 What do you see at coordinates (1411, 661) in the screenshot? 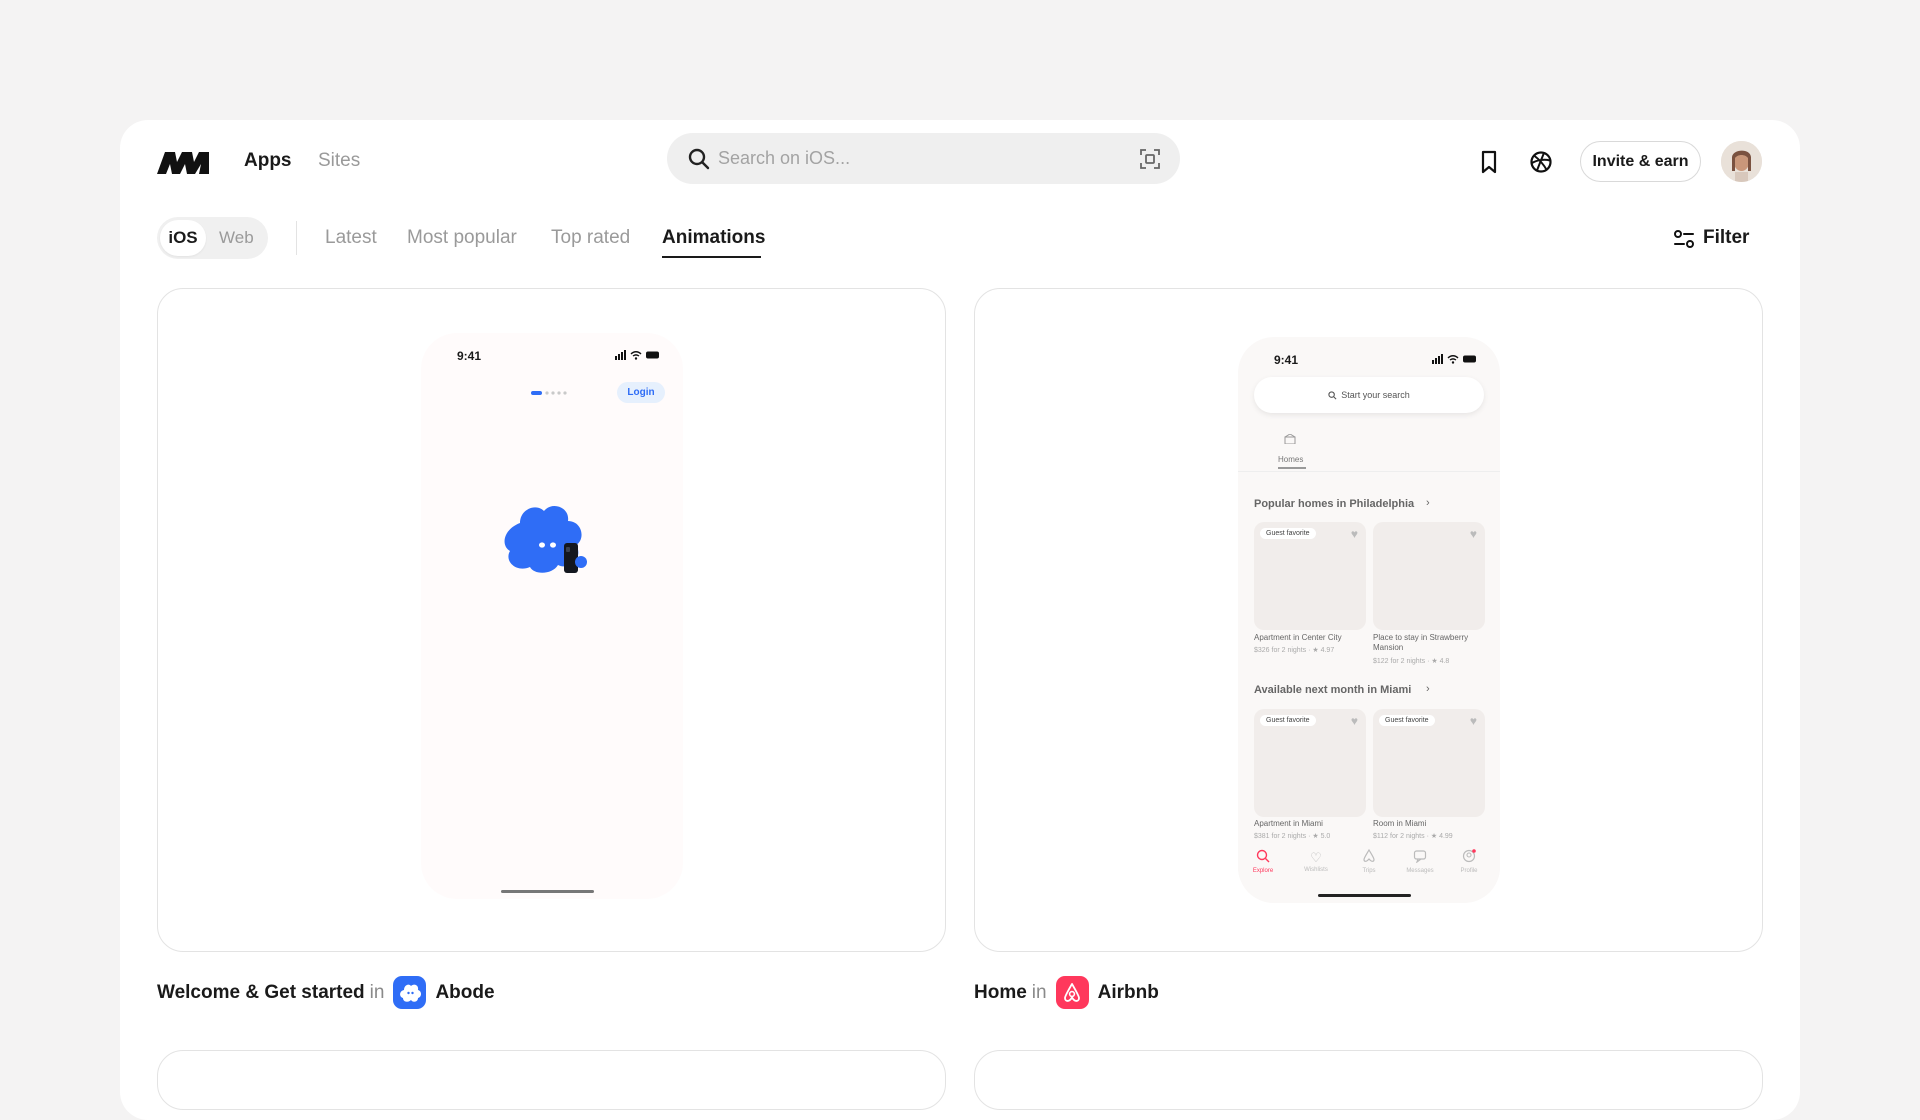
I see `listing-meta: $122 for 2 nights · ★ 4.8` at bounding box center [1411, 661].